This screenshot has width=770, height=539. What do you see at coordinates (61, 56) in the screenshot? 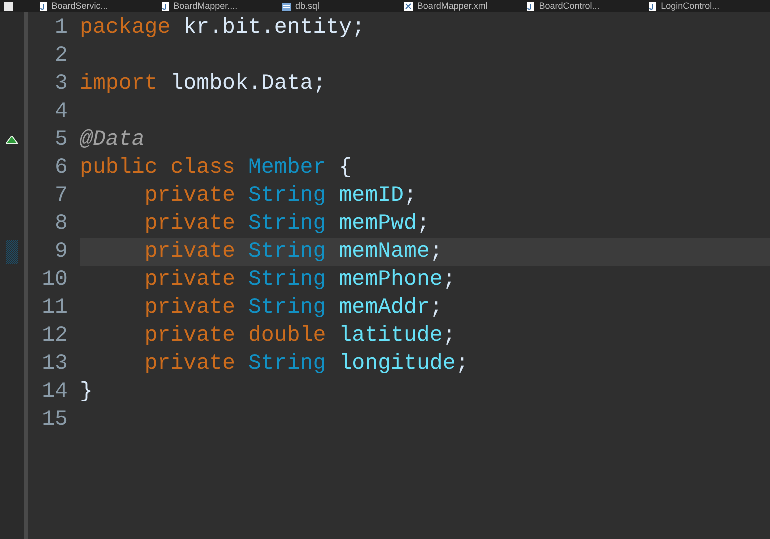
I see `line-number: 2` at bounding box center [61, 56].